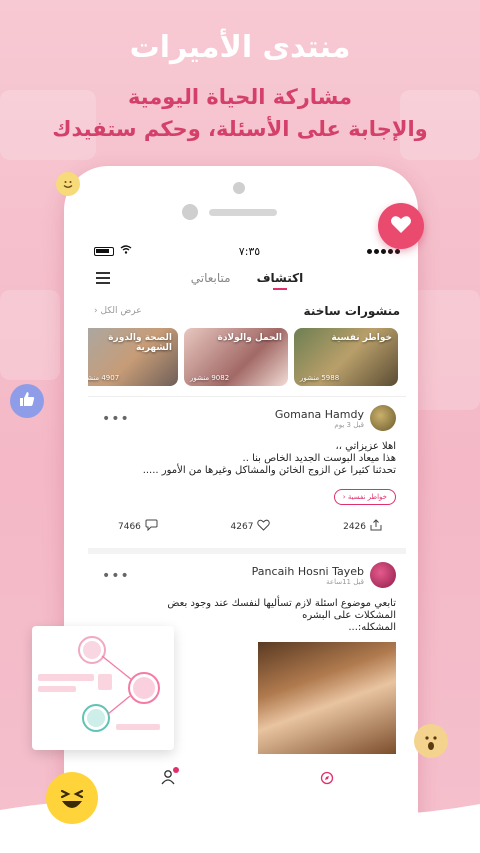 This screenshot has width=480, height=853. I want to click on hot-posts-header: منشورات ساخنة عرض الكل ‹, so click(247, 311).